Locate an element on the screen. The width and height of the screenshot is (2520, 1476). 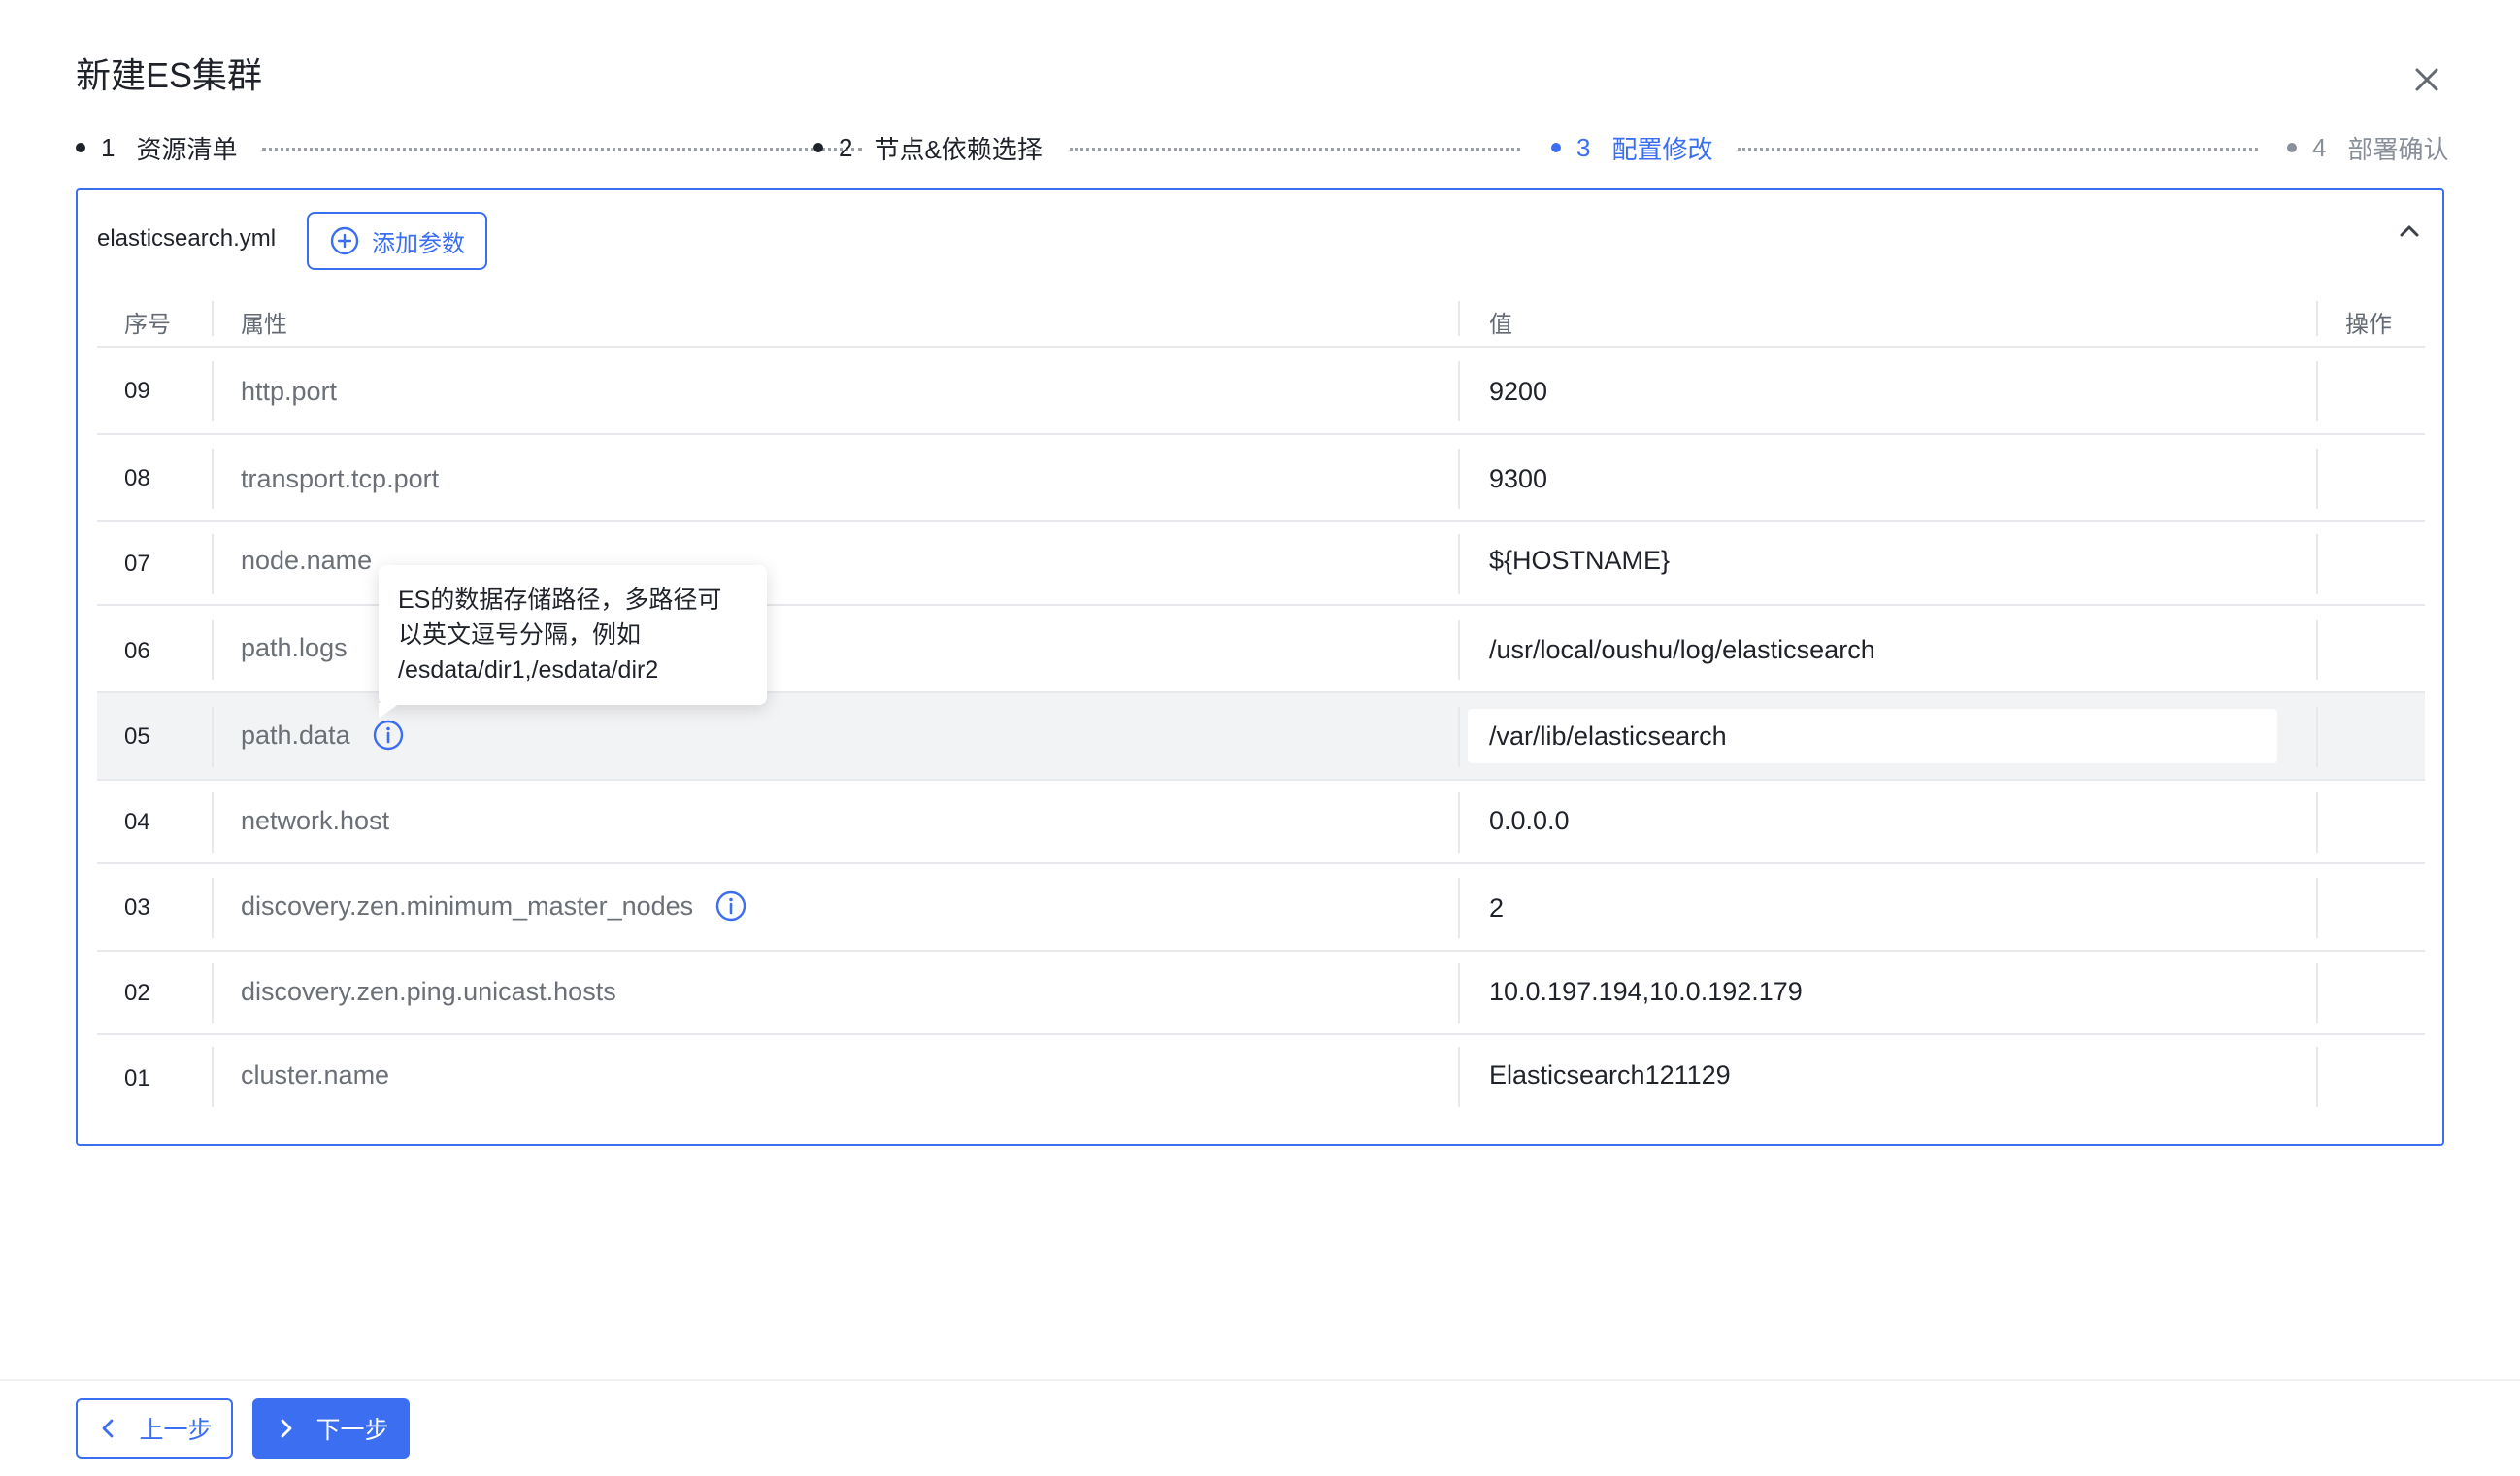
step-label: 资源清单 is located at coordinates (187, 149).